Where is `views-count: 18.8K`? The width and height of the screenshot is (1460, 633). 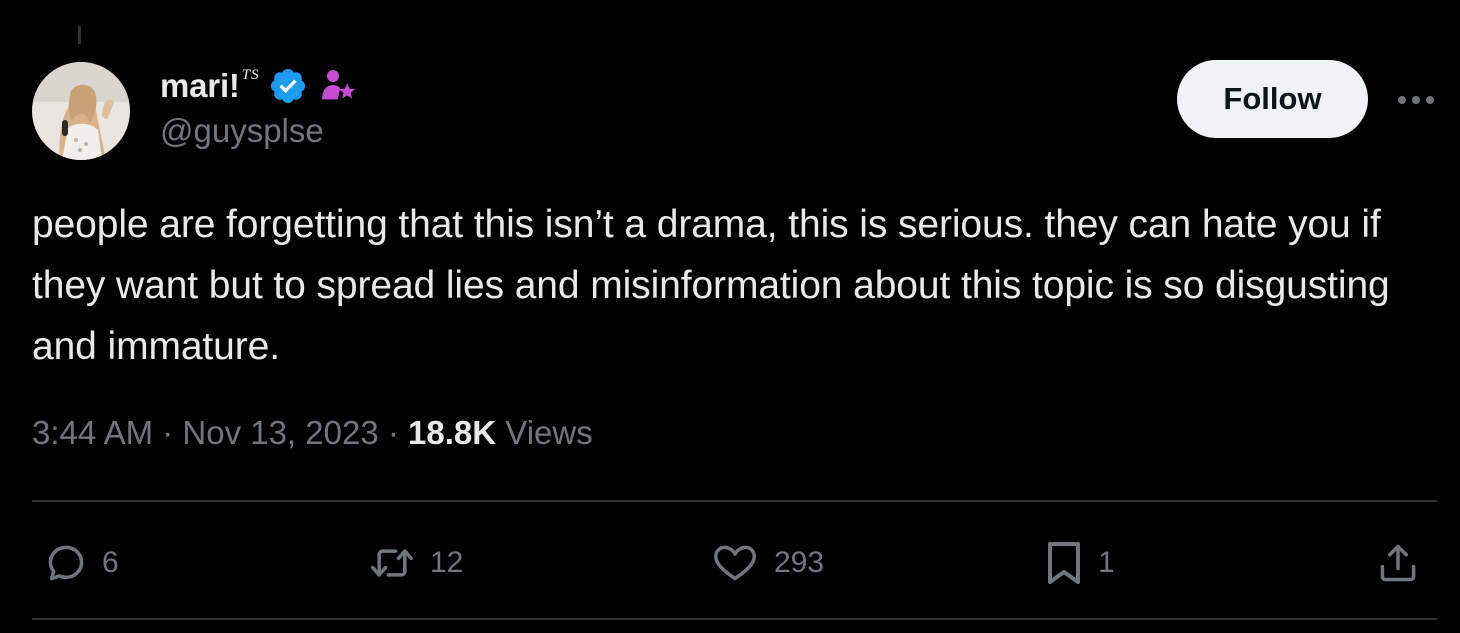 views-count: 18.8K is located at coordinates (452, 432).